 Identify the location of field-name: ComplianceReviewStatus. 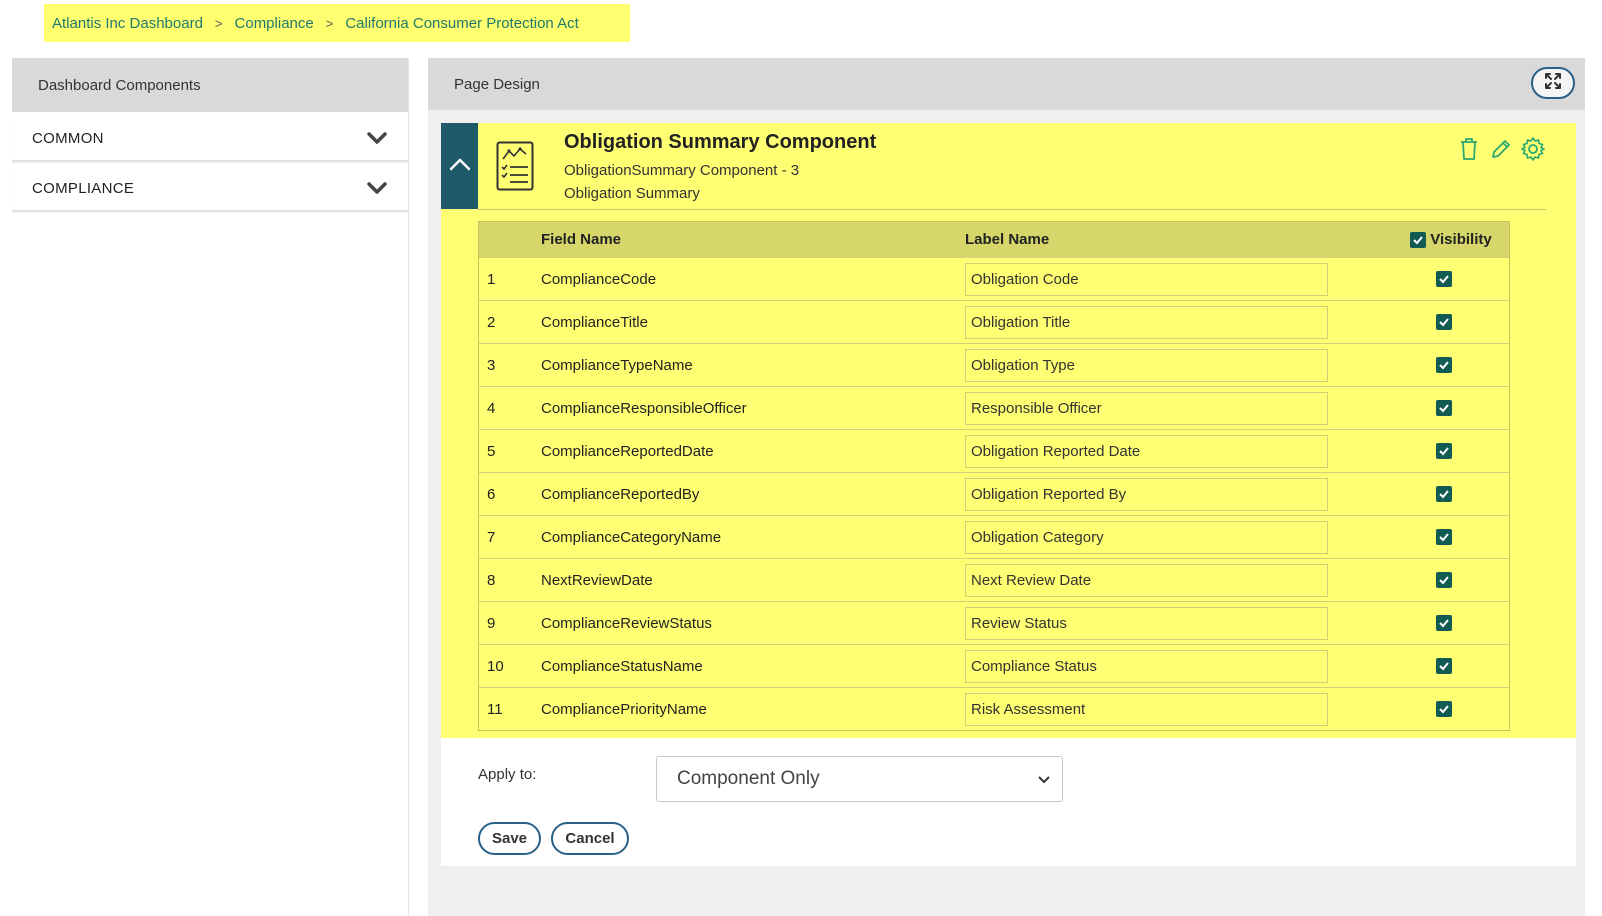
(626, 623).